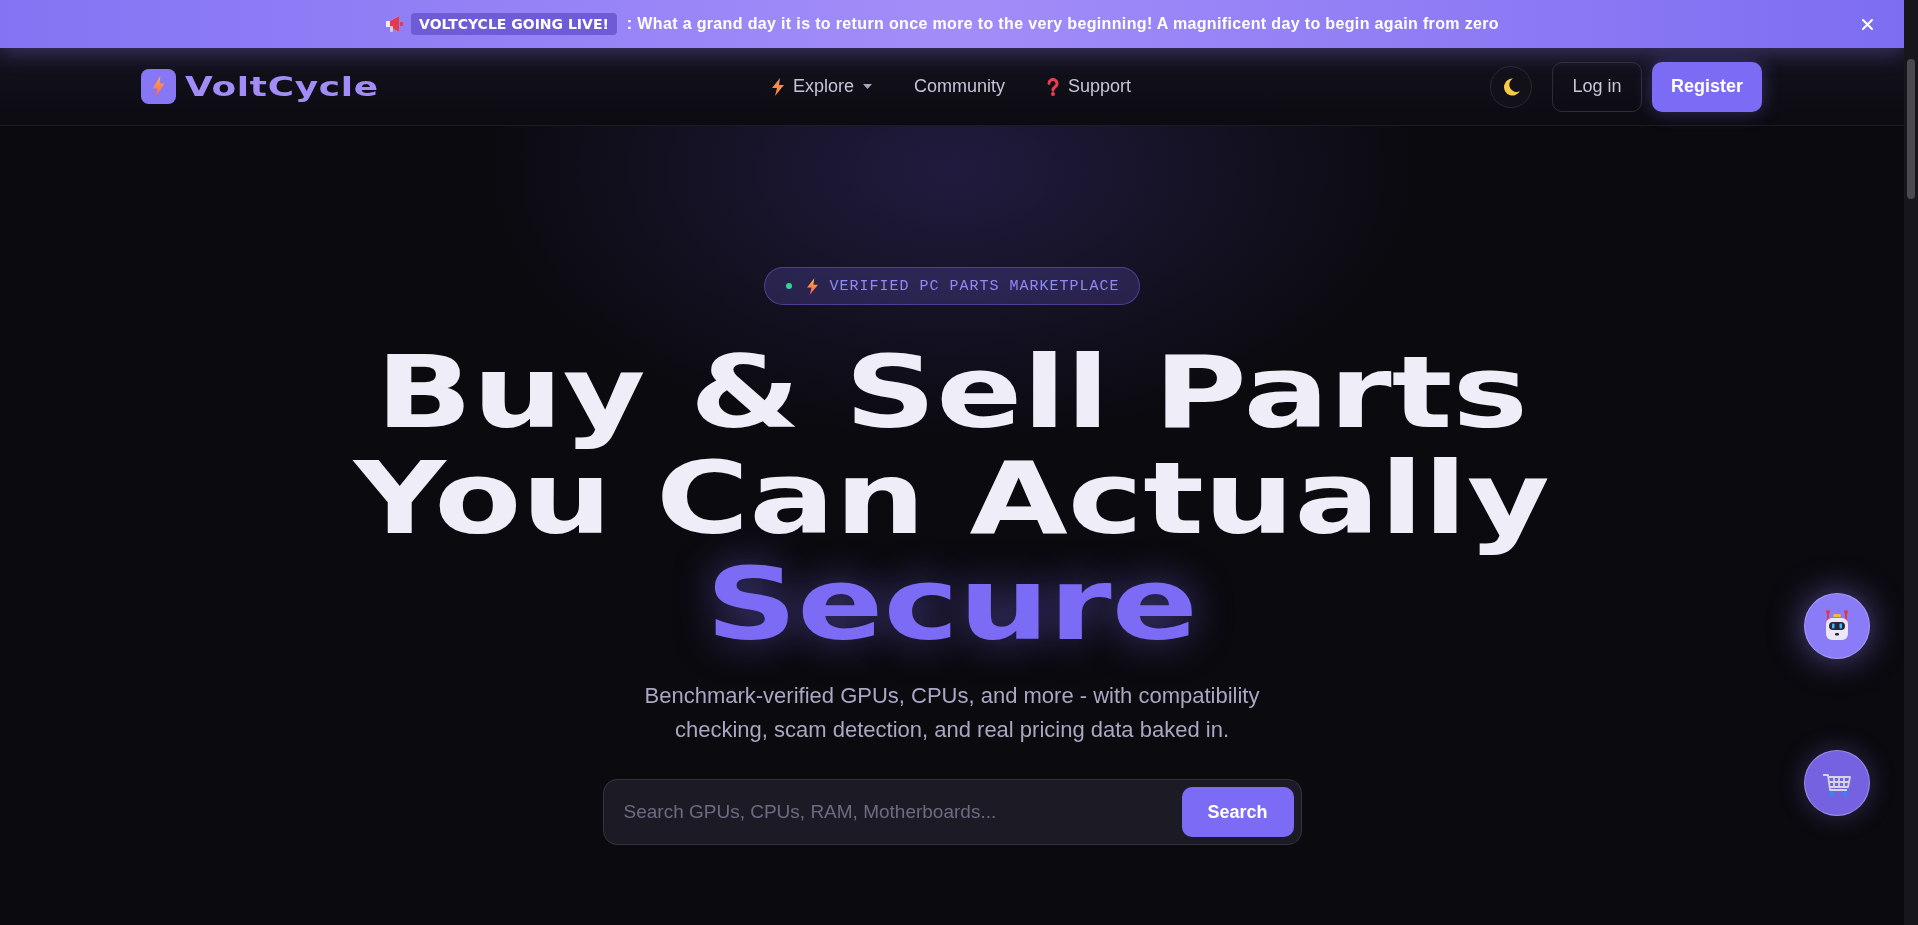 This screenshot has height=925, width=1918. What do you see at coordinates (1707, 86) in the screenshot?
I see `register-button: Register` at bounding box center [1707, 86].